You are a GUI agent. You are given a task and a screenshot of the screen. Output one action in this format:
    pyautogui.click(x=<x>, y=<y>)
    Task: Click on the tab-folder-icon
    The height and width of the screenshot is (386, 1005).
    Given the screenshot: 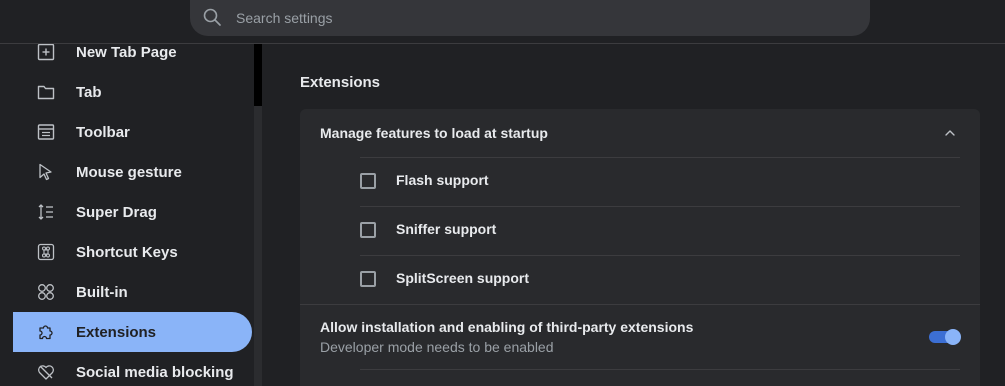 What is the action you would take?
    pyautogui.click(x=46, y=92)
    